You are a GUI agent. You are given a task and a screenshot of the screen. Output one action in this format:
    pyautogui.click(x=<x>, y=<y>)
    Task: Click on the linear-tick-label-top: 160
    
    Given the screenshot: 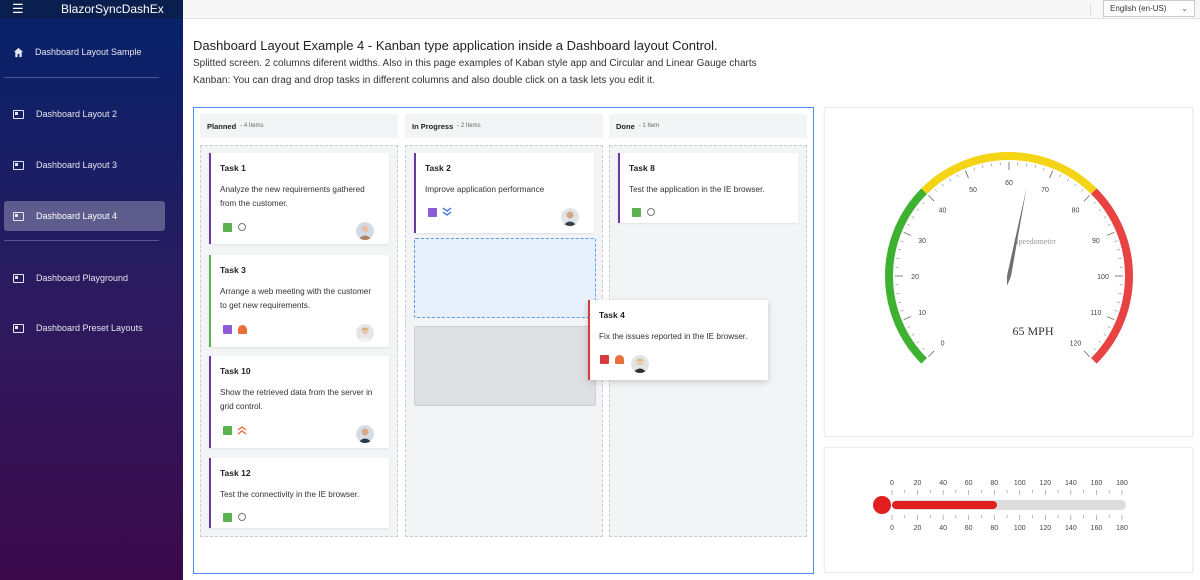 What is the action you would take?
    pyautogui.click(x=1097, y=483)
    